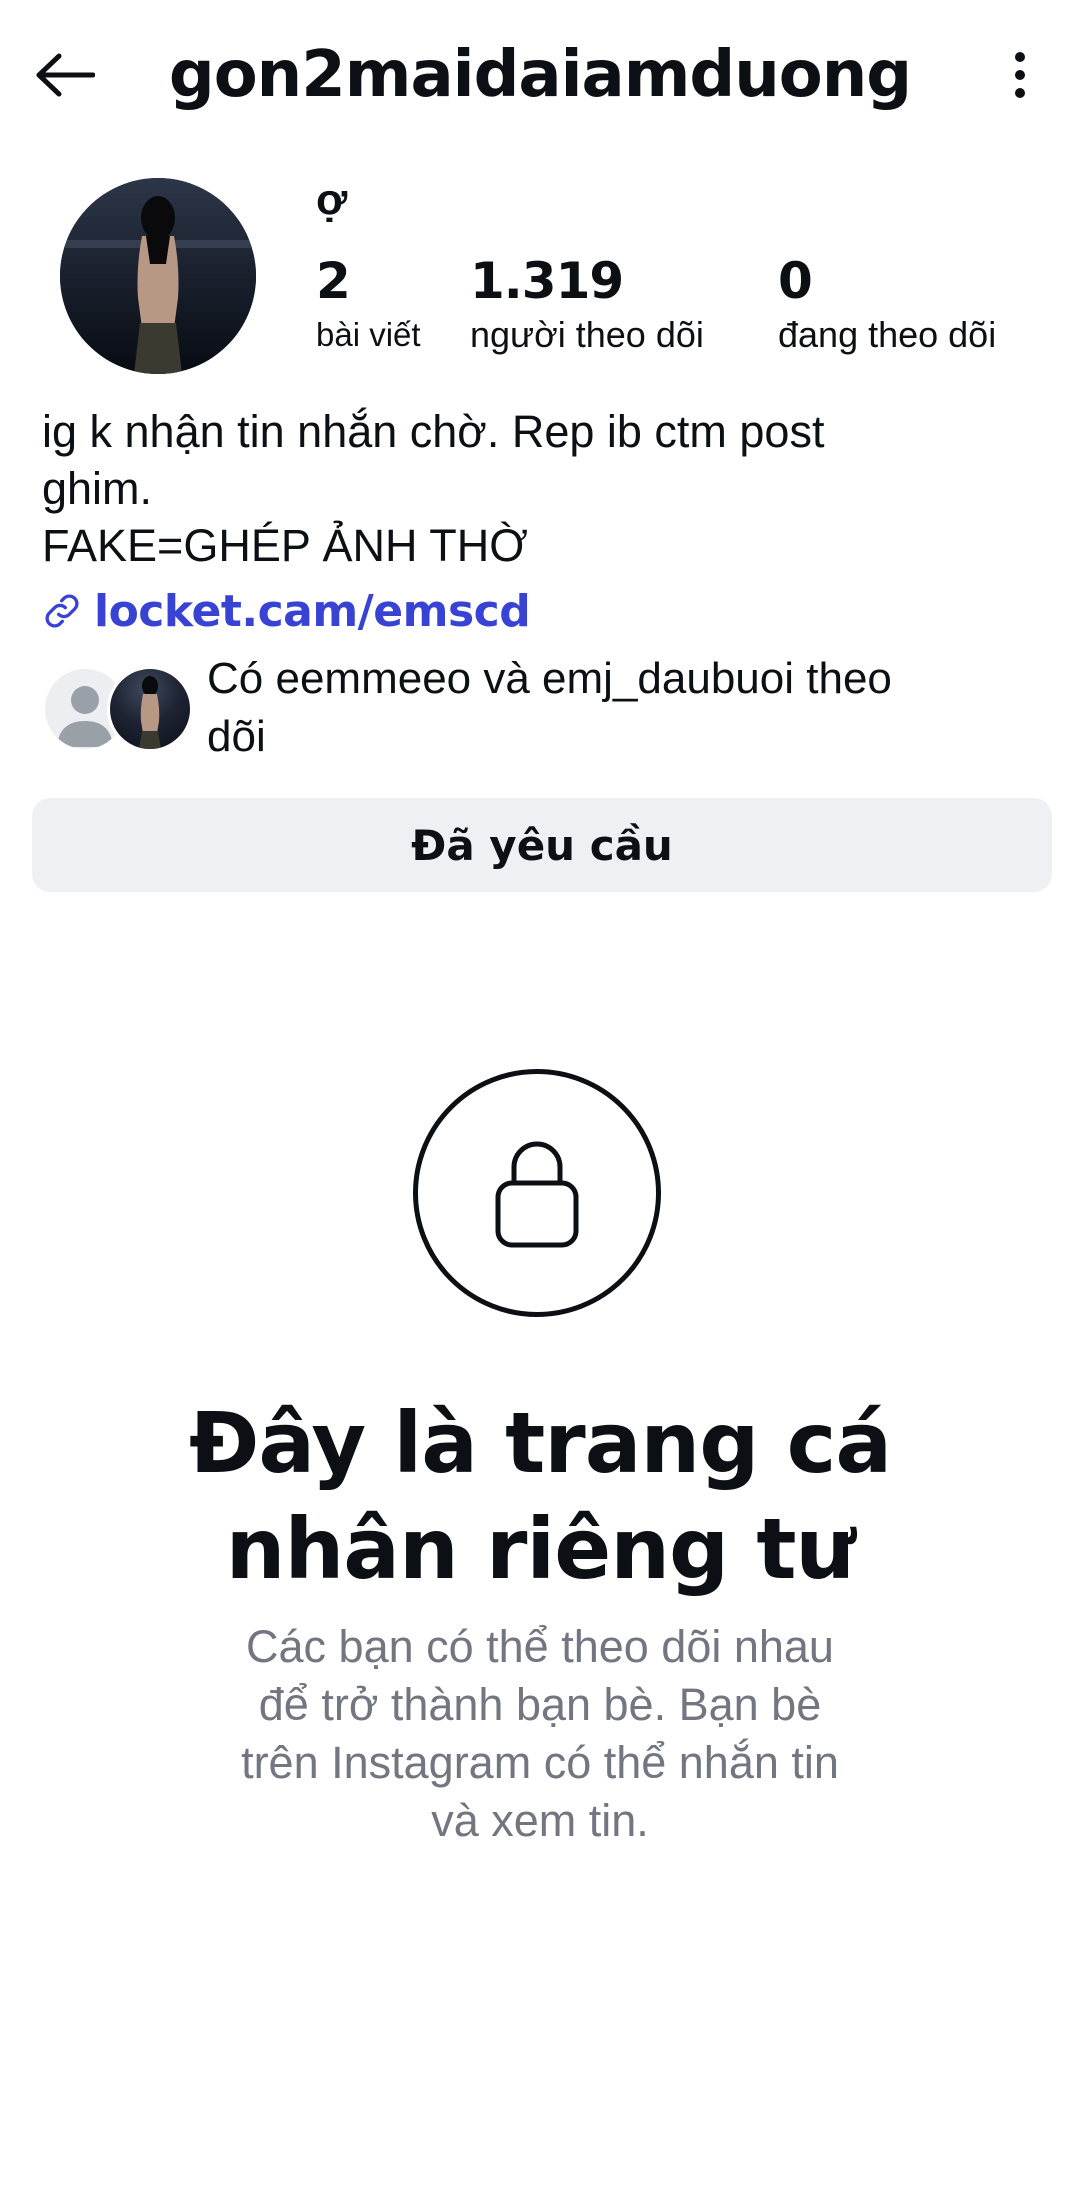 The width and height of the screenshot is (1080, 2185). I want to click on requested-button: Đã yêu cầu, so click(542, 845).